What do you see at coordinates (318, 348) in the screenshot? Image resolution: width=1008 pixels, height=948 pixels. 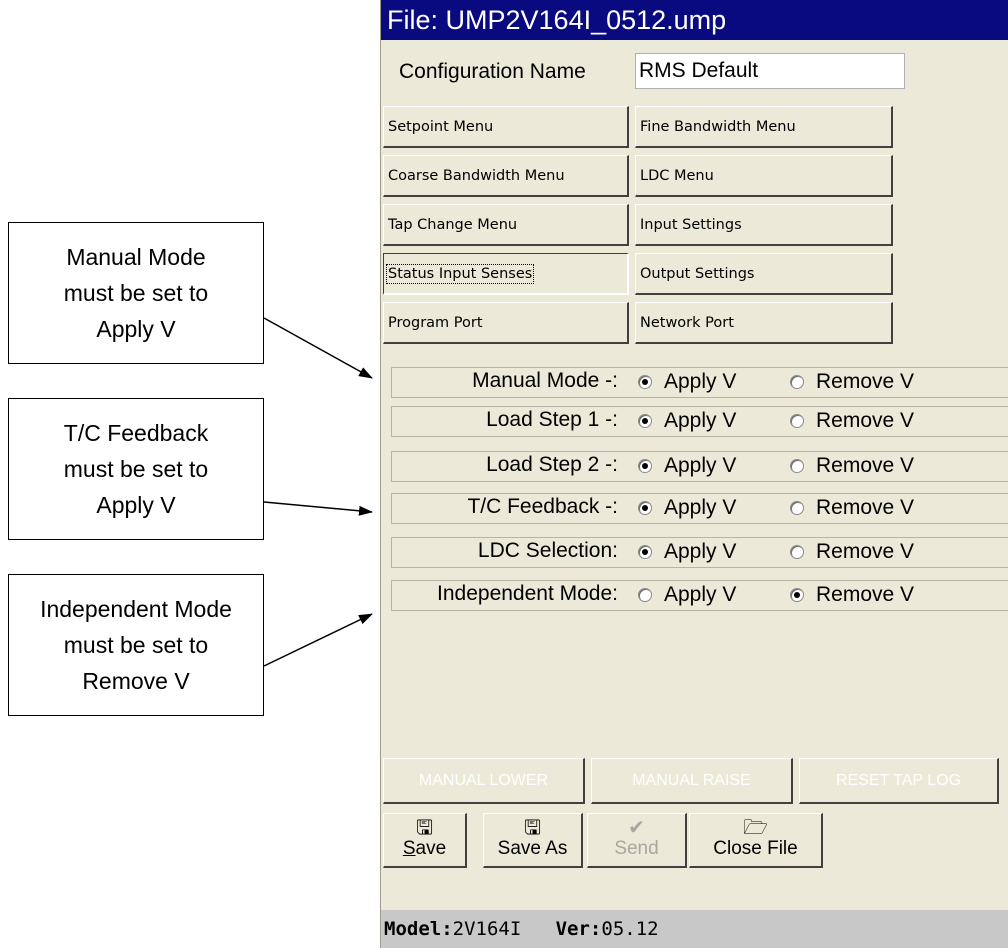 I see `arrow-manual-mode` at bounding box center [318, 348].